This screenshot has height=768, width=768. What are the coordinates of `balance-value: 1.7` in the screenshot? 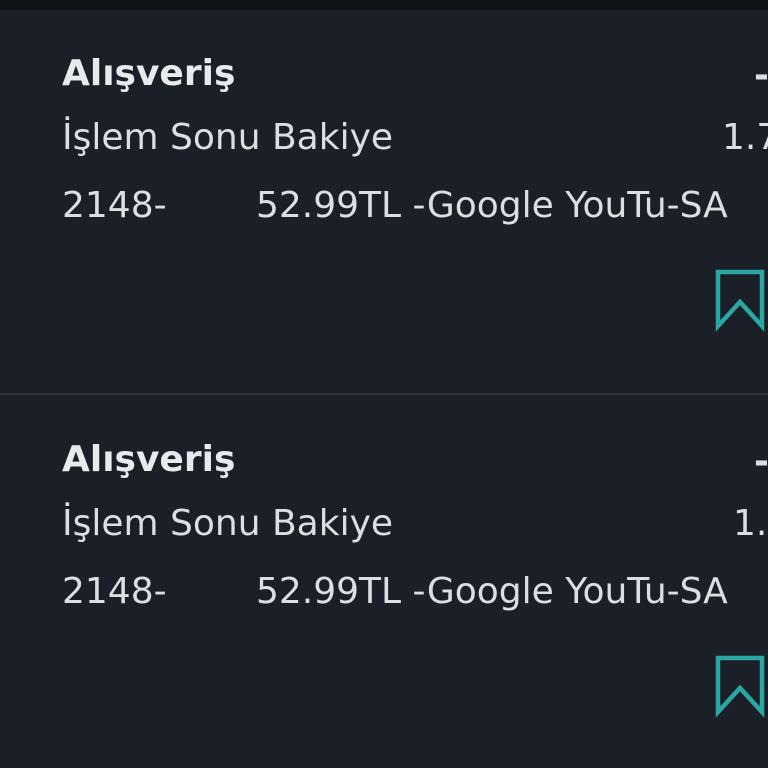 It's located at (745, 137).